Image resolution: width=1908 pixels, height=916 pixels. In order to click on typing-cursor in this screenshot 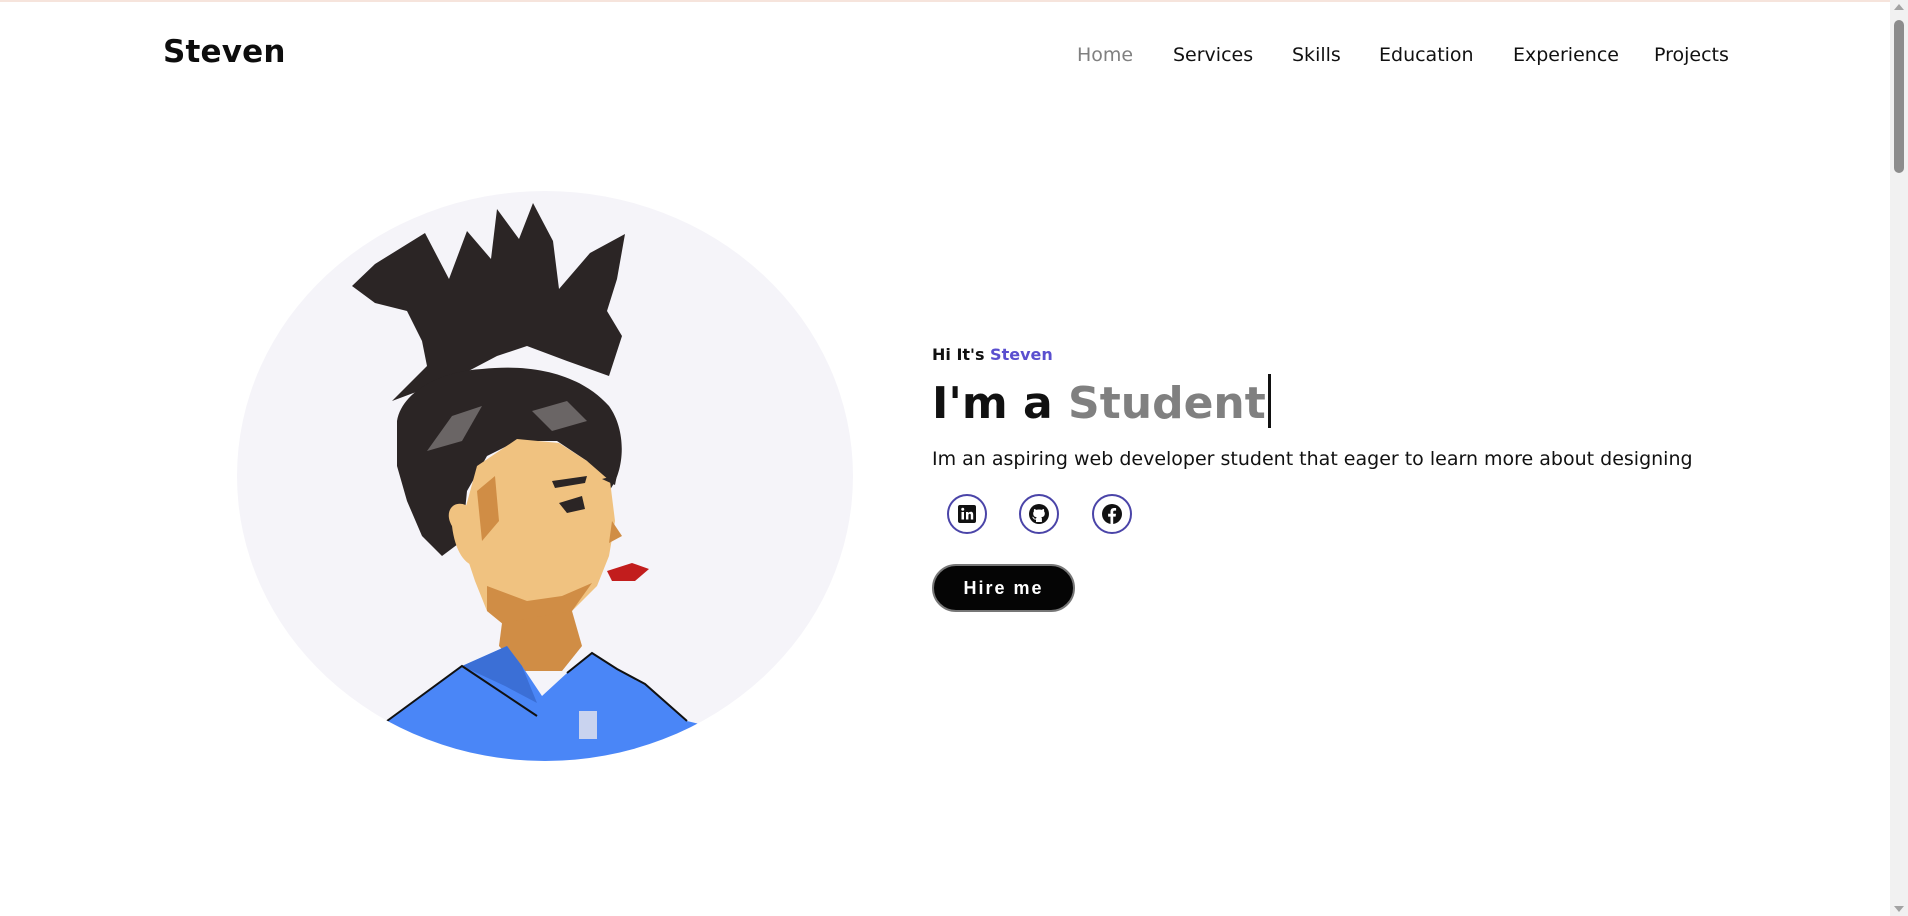, I will do `click(1269, 401)`.